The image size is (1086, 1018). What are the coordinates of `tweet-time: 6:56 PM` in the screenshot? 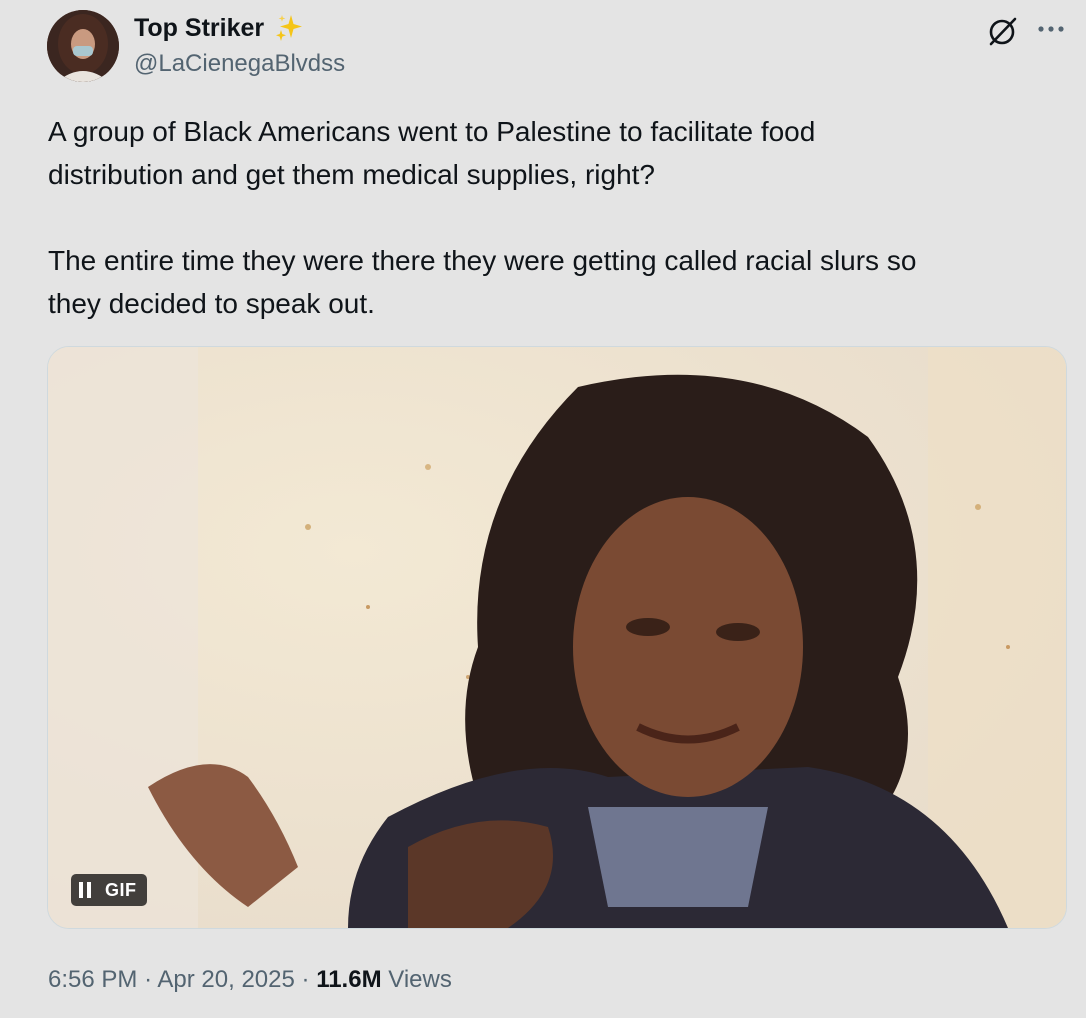 It's located at (92, 979).